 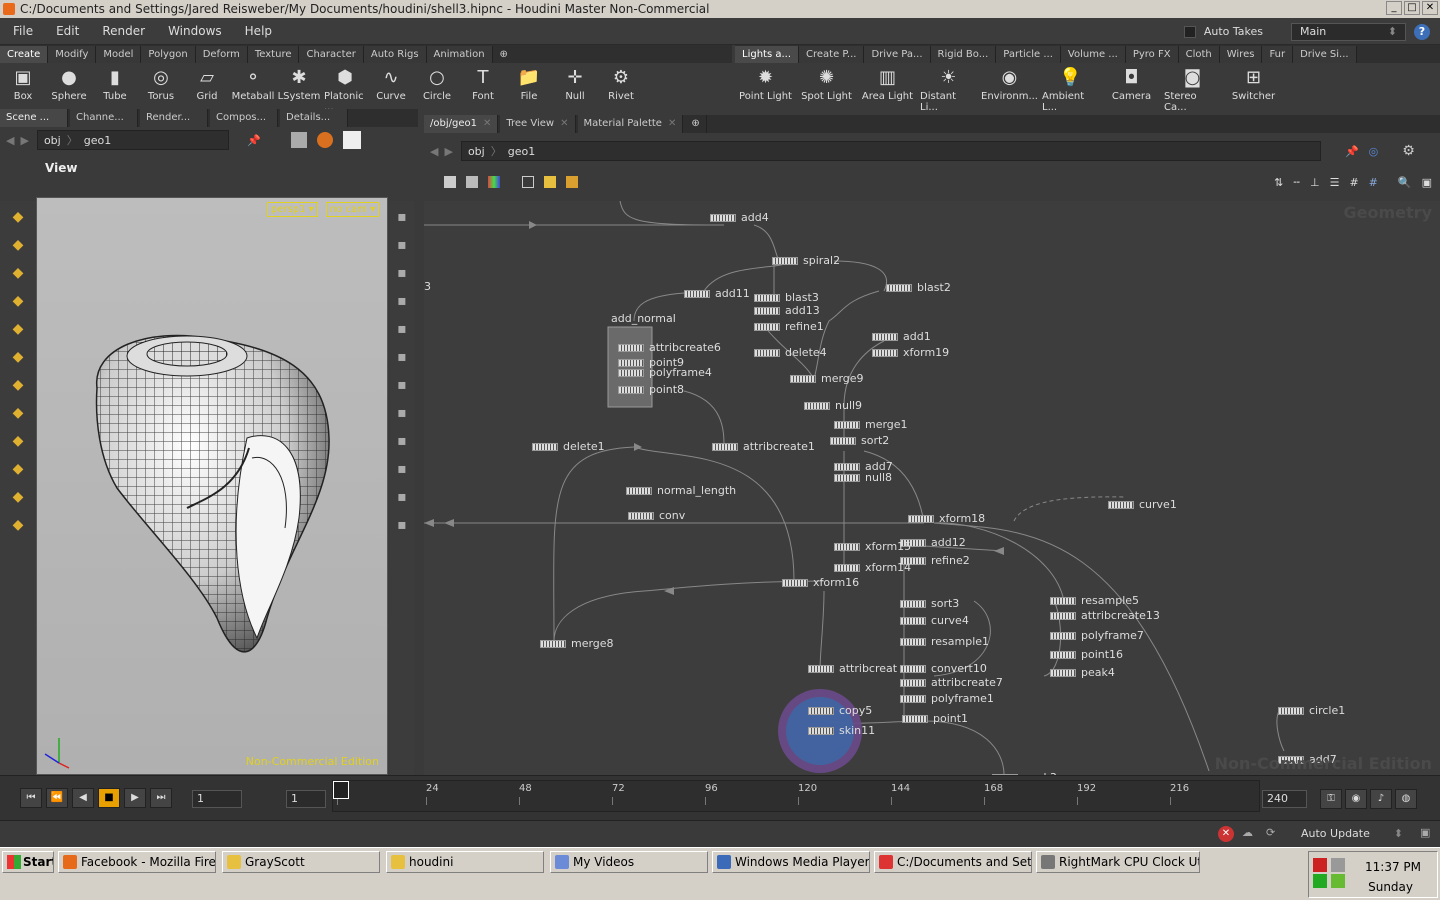 What do you see at coordinates (161, 798) in the screenshot?
I see `jump-end-button: ⏭` at bounding box center [161, 798].